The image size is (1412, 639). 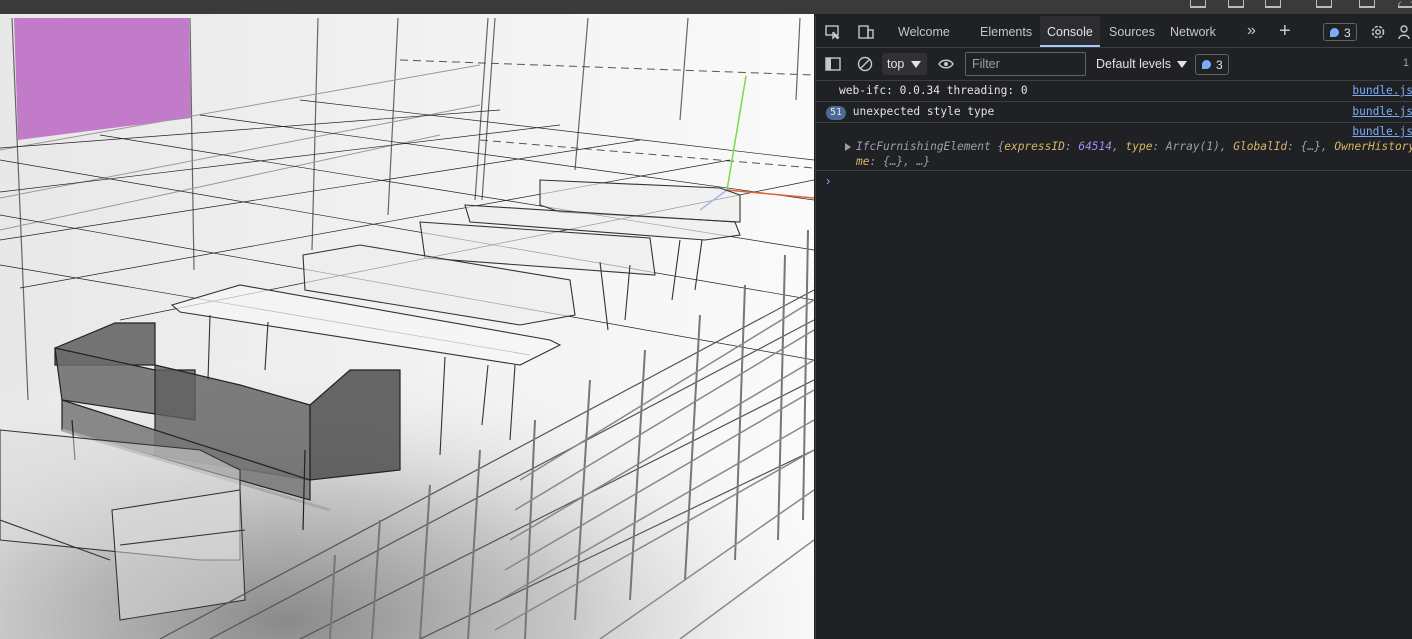 I want to click on prompt-chevron-icon: ›, so click(x=828, y=180).